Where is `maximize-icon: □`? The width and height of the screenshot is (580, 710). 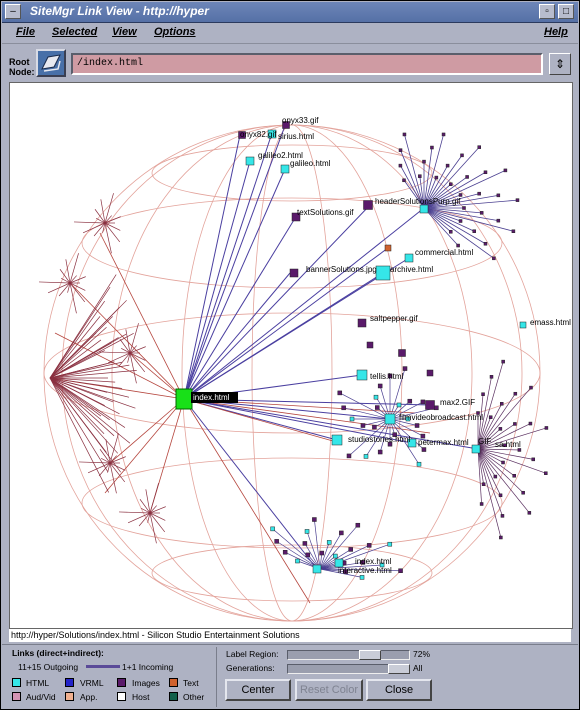 maximize-icon: □ is located at coordinates (566, 11).